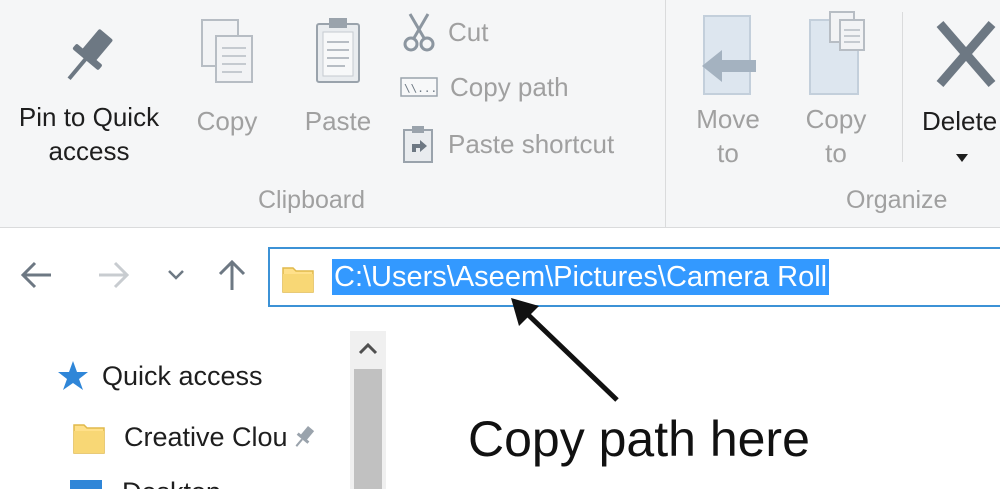 This screenshot has width=1000, height=489. I want to click on nav-item-creative-cloud: Creative Clou, so click(194, 437).